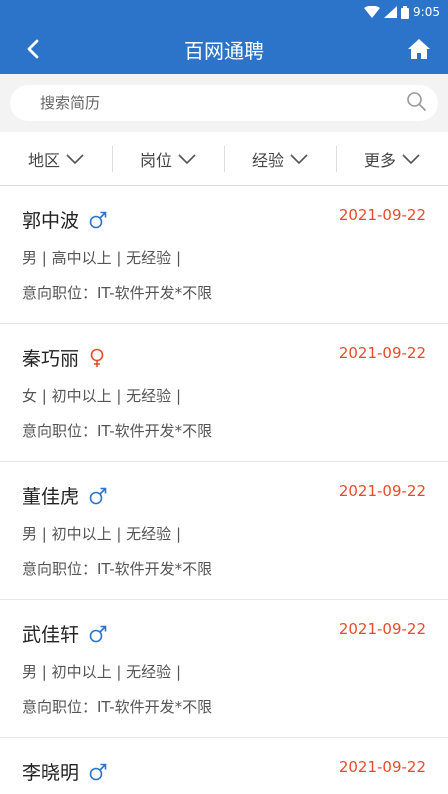  I want to click on wifi-icon, so click(372, 12).